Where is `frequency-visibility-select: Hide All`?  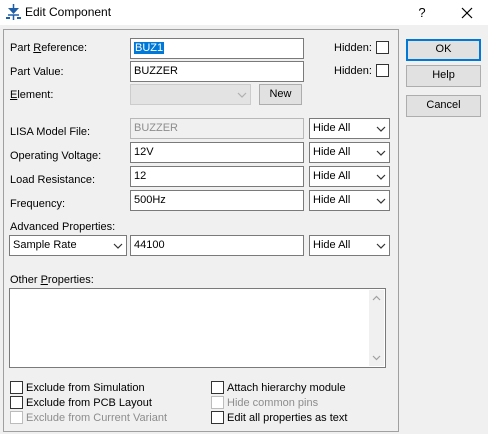 frequency-visibility-select: Hide All is located at coordinates (349, 200).